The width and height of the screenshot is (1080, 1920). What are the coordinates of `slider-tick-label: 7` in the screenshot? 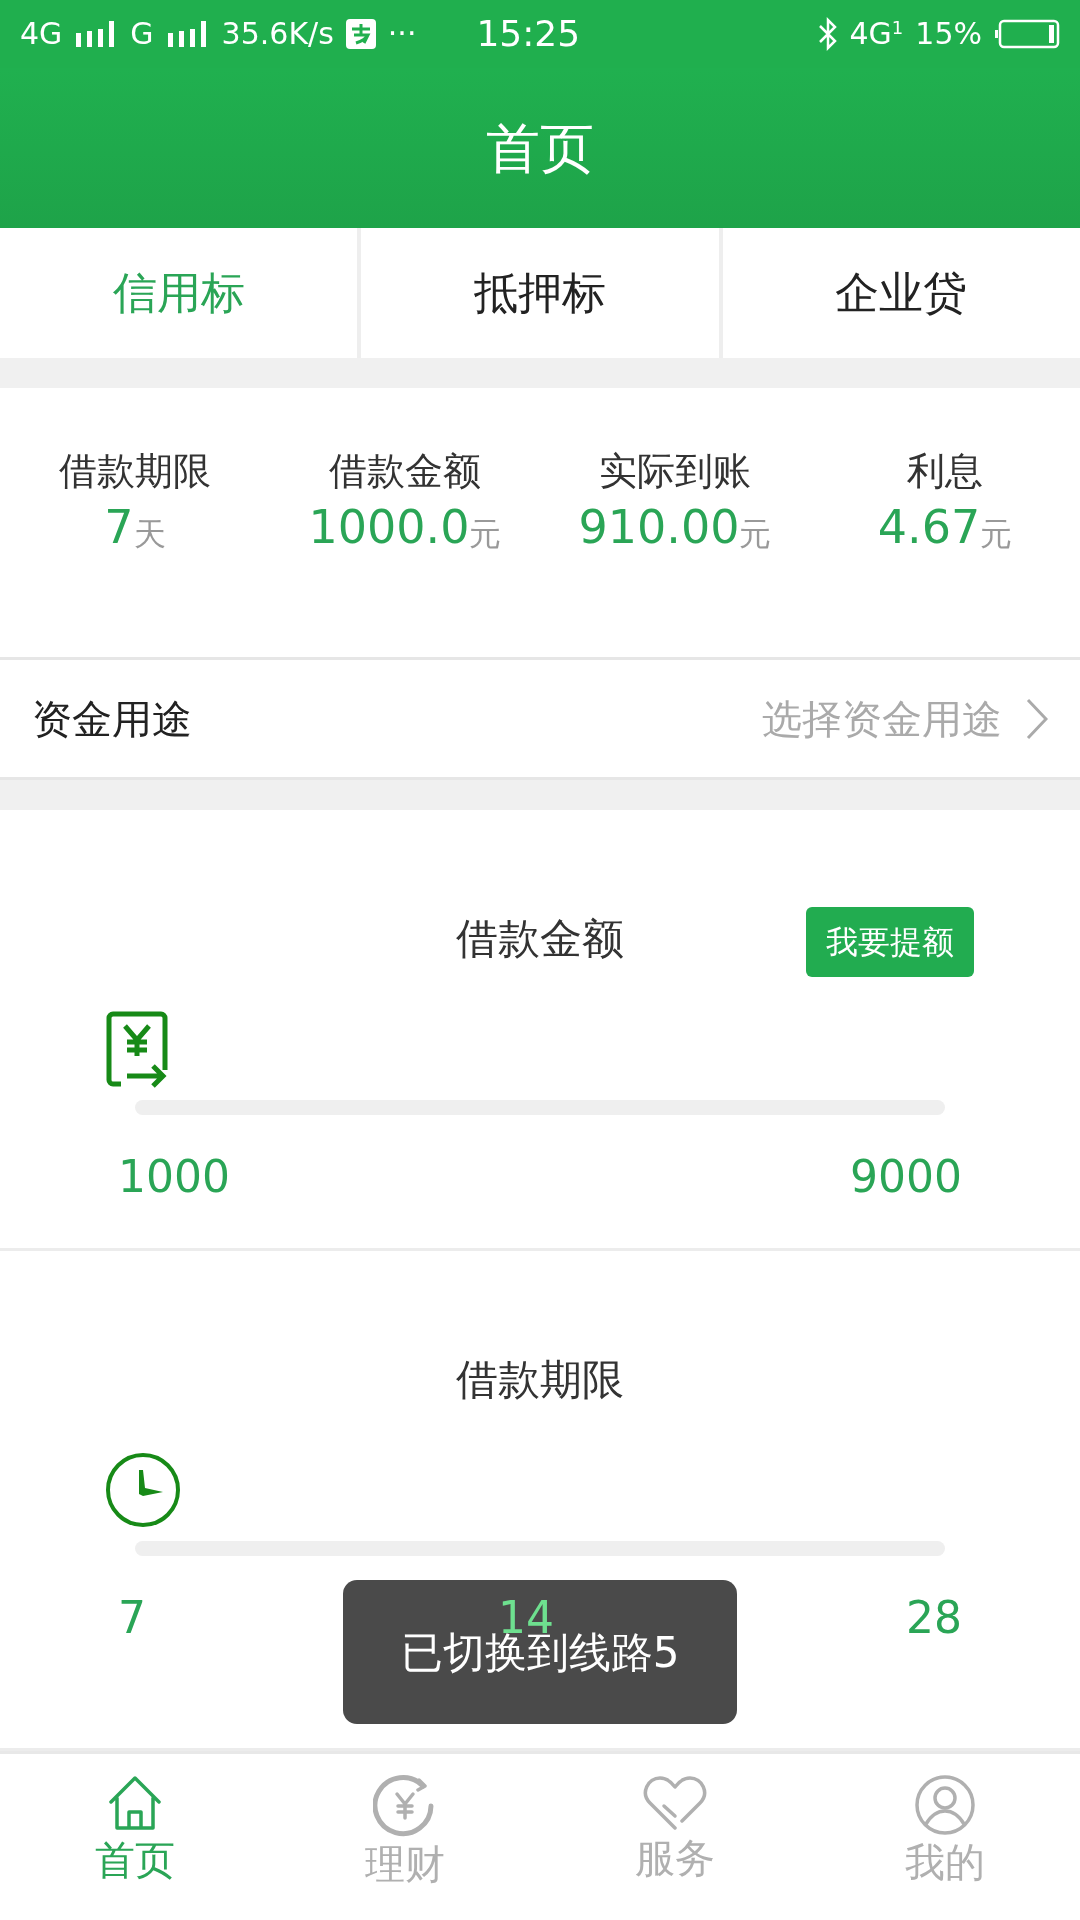 It's located at (132, 1618).